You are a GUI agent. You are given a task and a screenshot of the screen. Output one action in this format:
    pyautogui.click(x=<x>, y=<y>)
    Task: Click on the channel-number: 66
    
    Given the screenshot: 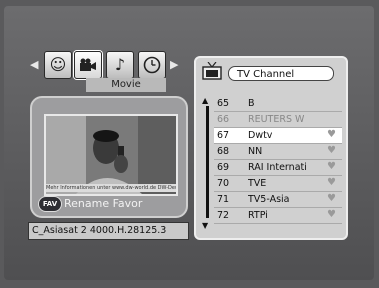 What is the action you would take?
    pyautogui.click(x=223, y=119)
    